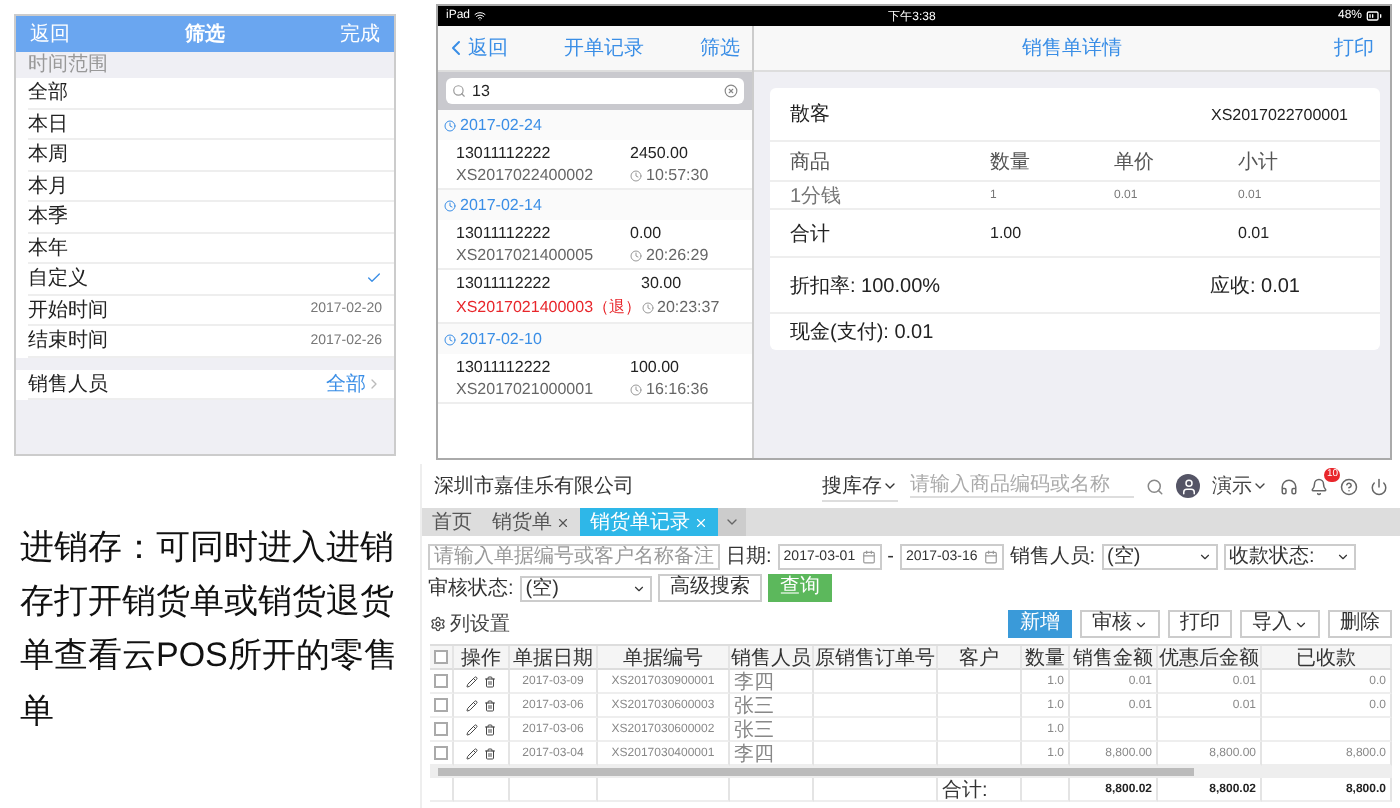 This screenshot has width=1400, height=808. What do you see at coordinates (709, 588) in the screenshot?
I see `advanced-search-button: 高级搜索` at bounding box center [709, 588].